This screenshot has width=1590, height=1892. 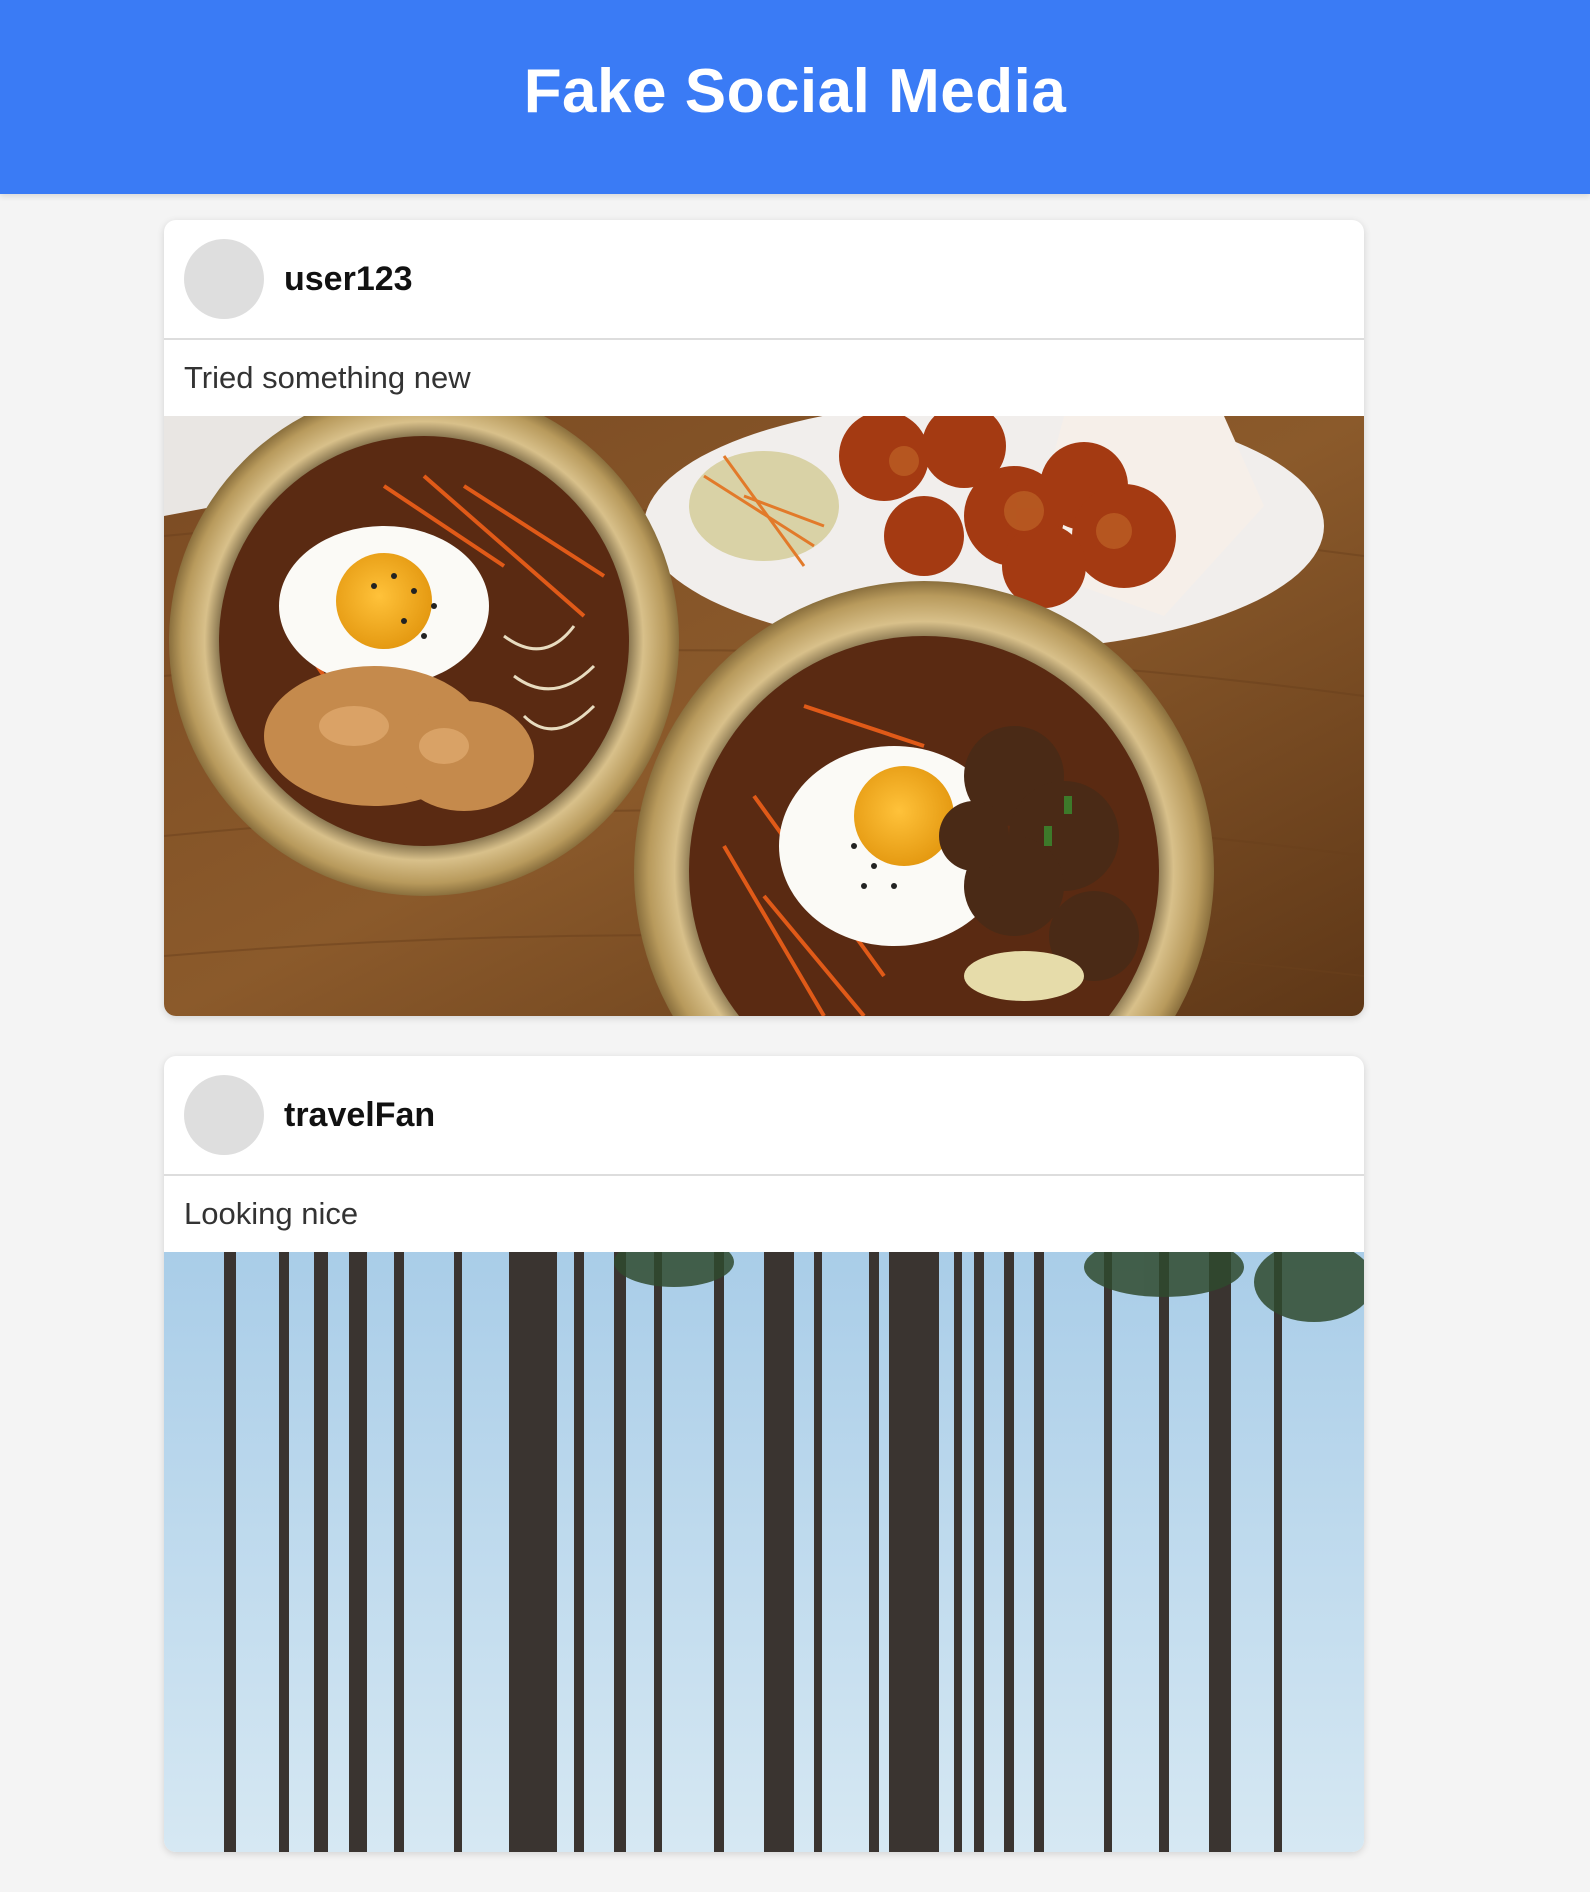 I want to click on post-header: user123, so click(x=764, y=280).